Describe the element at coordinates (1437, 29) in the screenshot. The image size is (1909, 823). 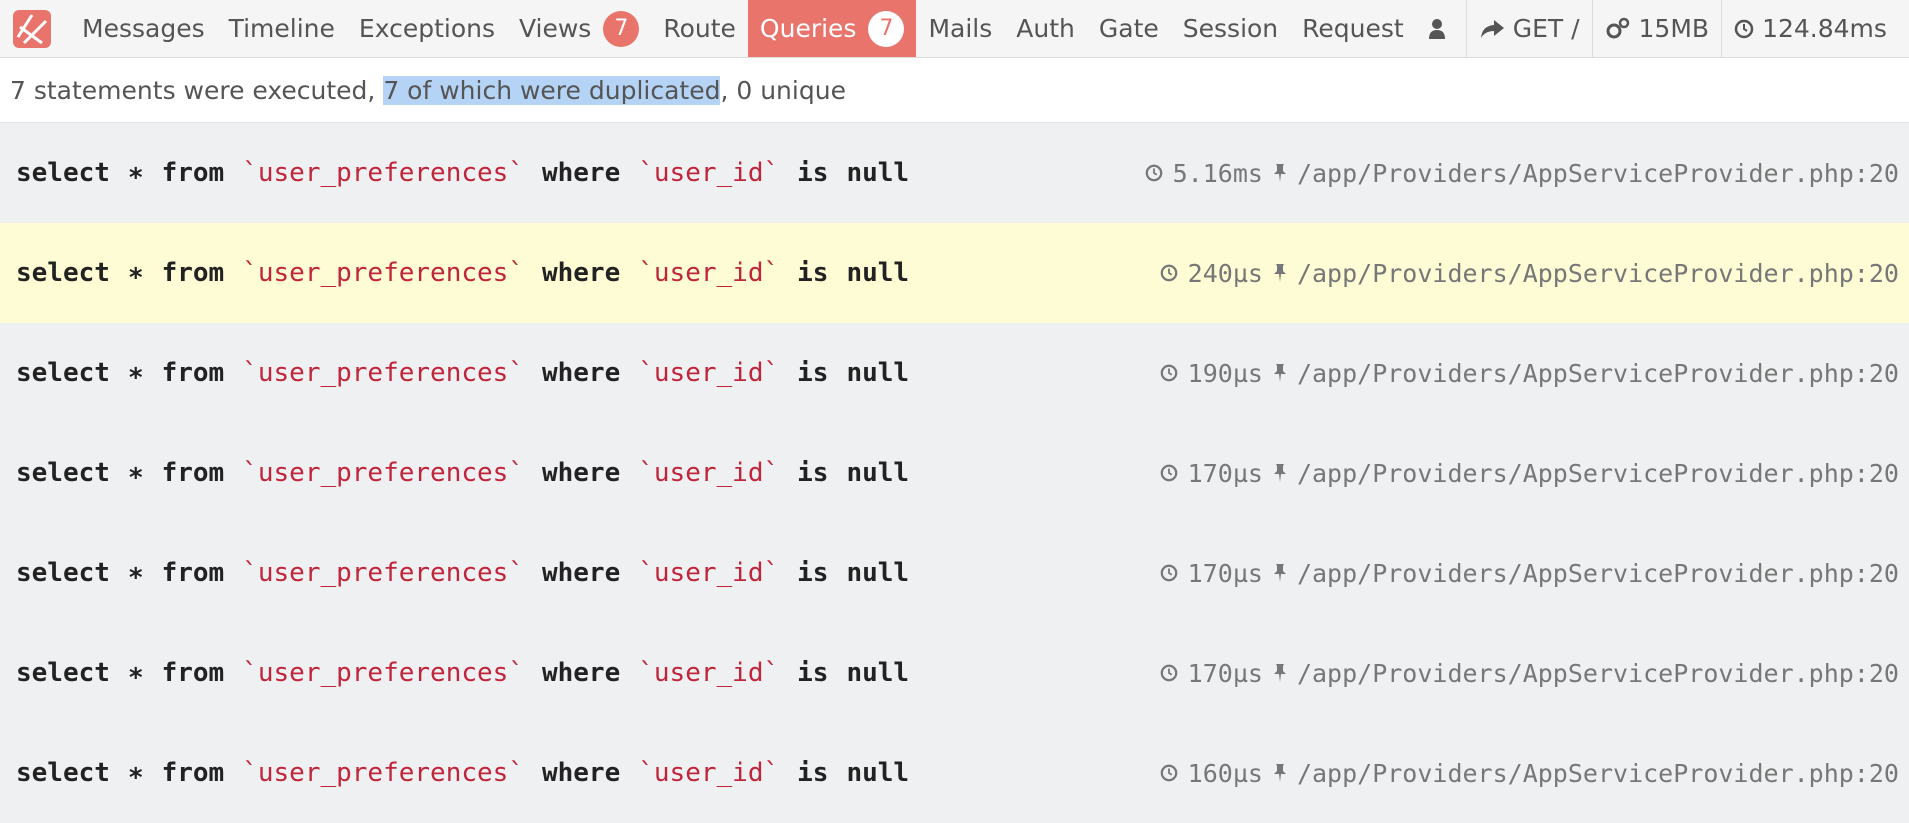
I see `user-icon` at that location.